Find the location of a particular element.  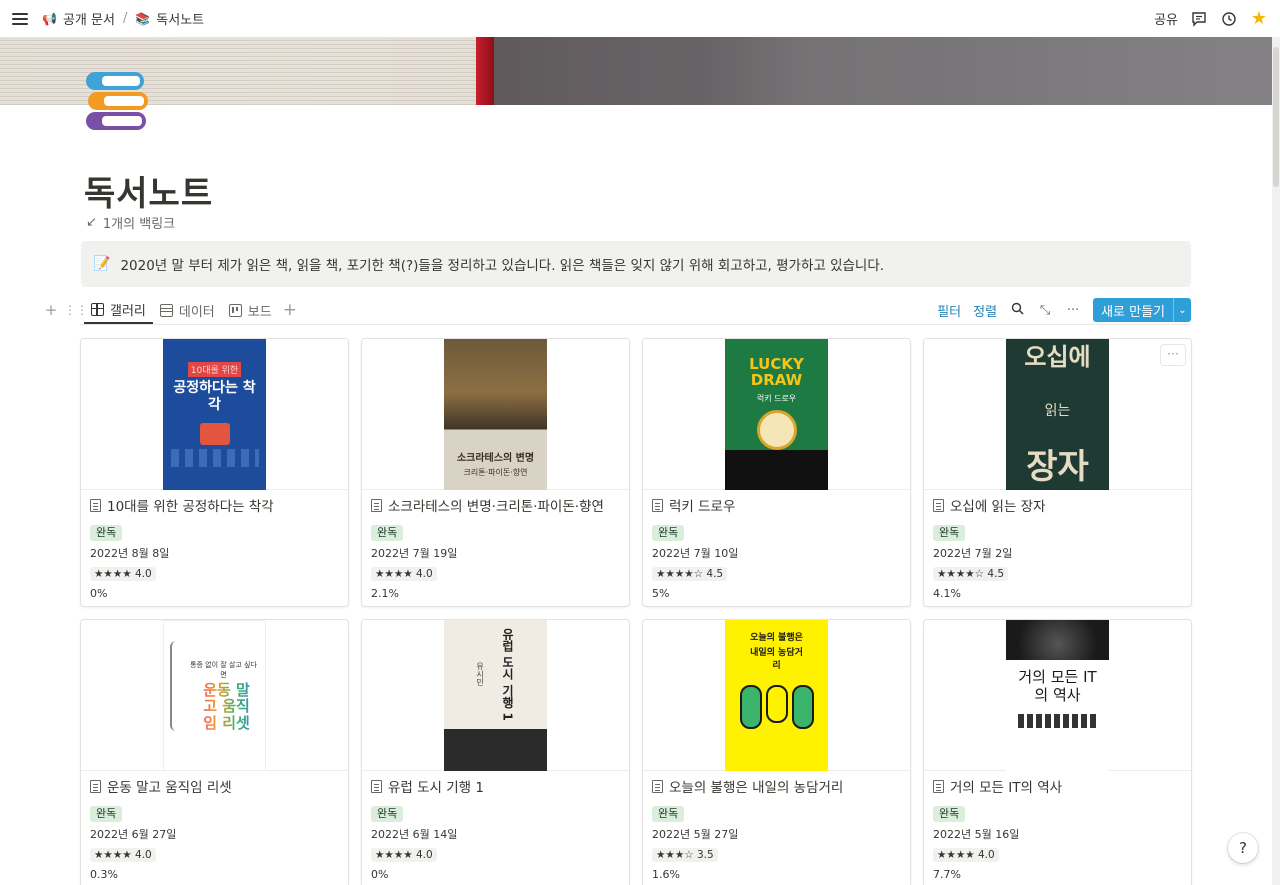

megaphone-icon: 📢 is located at coordinates (49, 18).